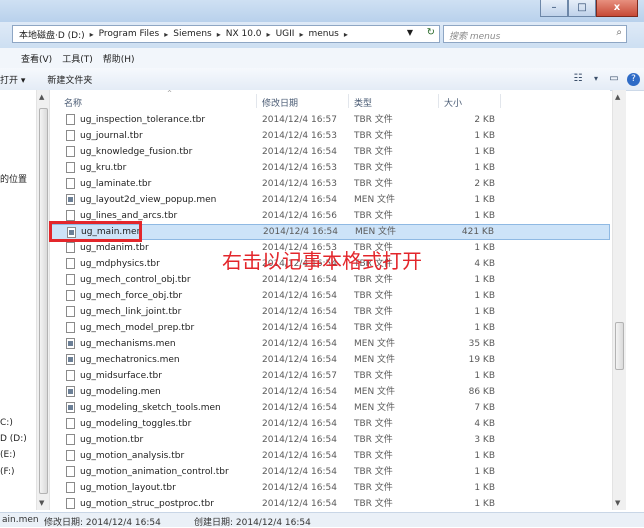 Image resolution: width=644 pixels, height=528 pixels. I want to click on file-size: 3 KB, so click(484, 440).